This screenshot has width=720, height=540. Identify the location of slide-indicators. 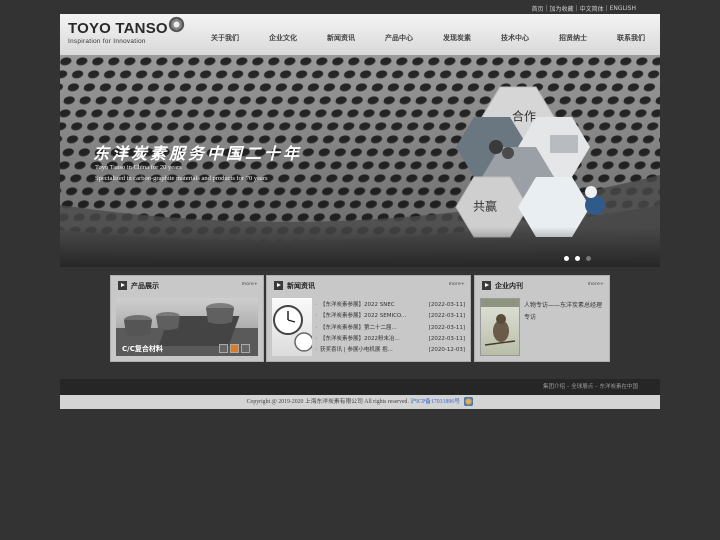
(577, 258).